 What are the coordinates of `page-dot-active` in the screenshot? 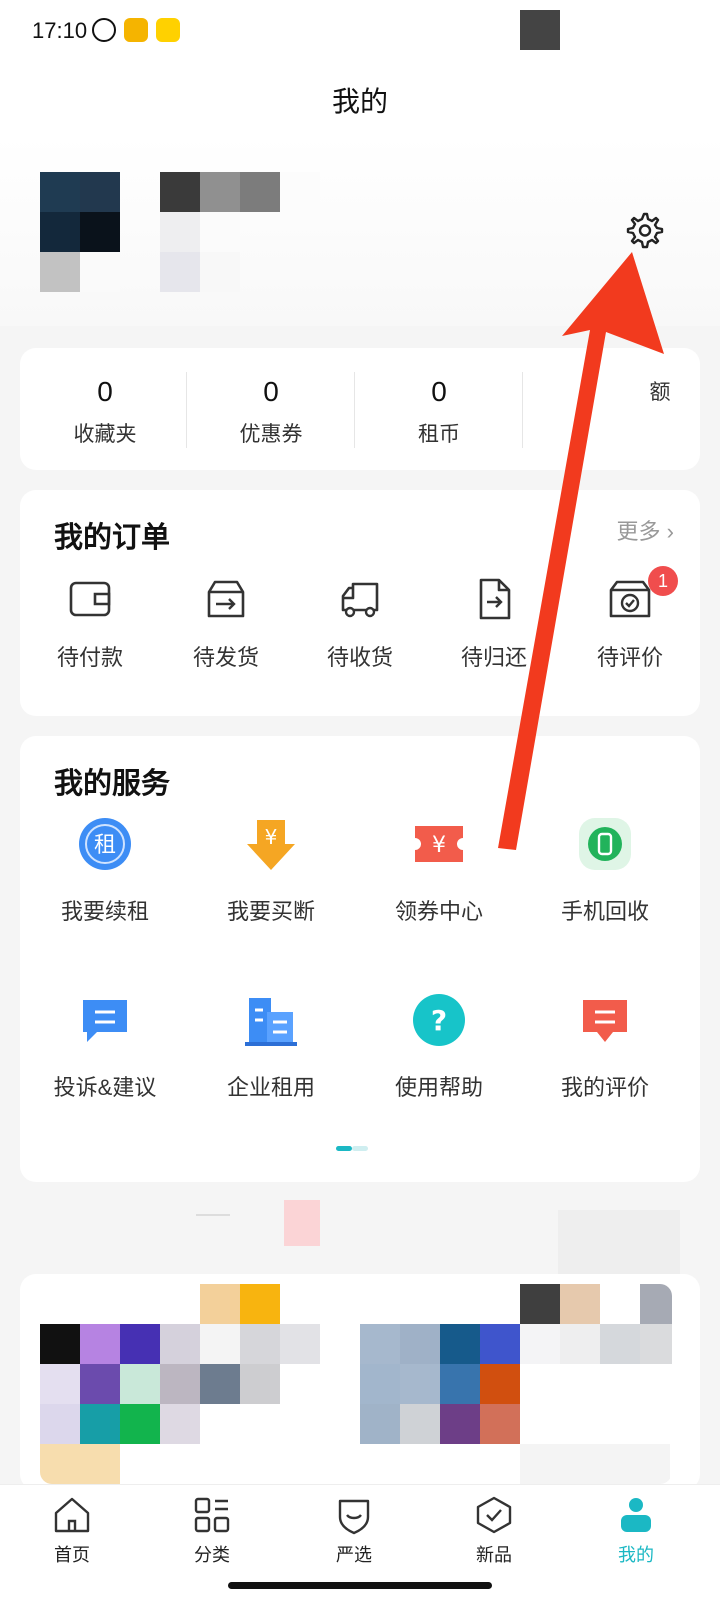 It's located at (344, 1148).